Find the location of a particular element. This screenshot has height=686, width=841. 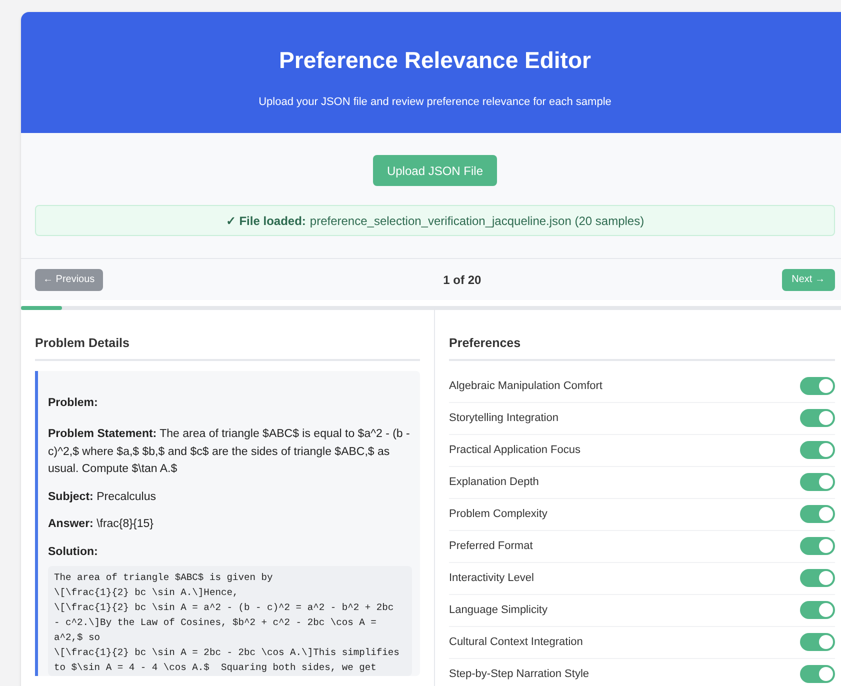

preference-label: Problem Complexity is located at coordinates (498, 514).